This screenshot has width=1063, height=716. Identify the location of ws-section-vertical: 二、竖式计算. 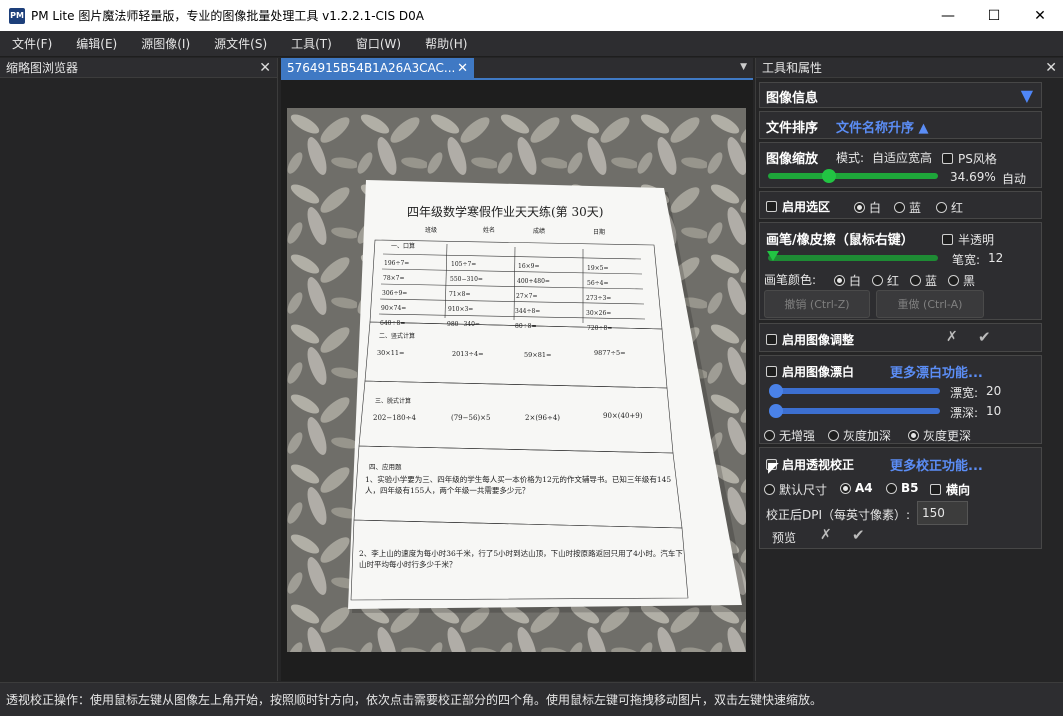
(397, 336).